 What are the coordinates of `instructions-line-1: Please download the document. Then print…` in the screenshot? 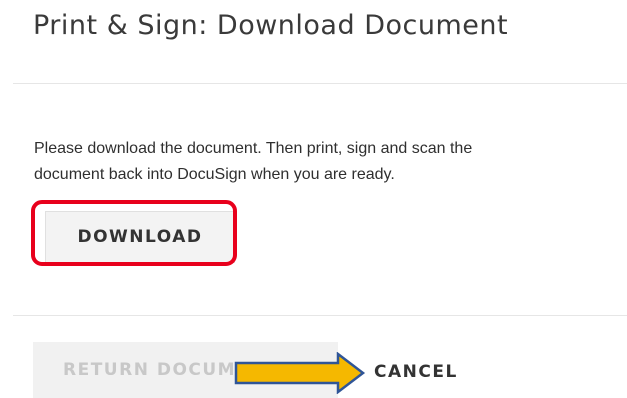 It's located at (253, 148).